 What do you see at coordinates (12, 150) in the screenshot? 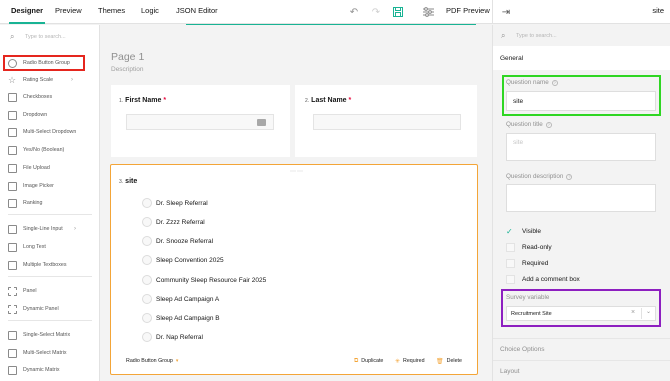
I see `boolean-icon` at bounding box center [12, 150].